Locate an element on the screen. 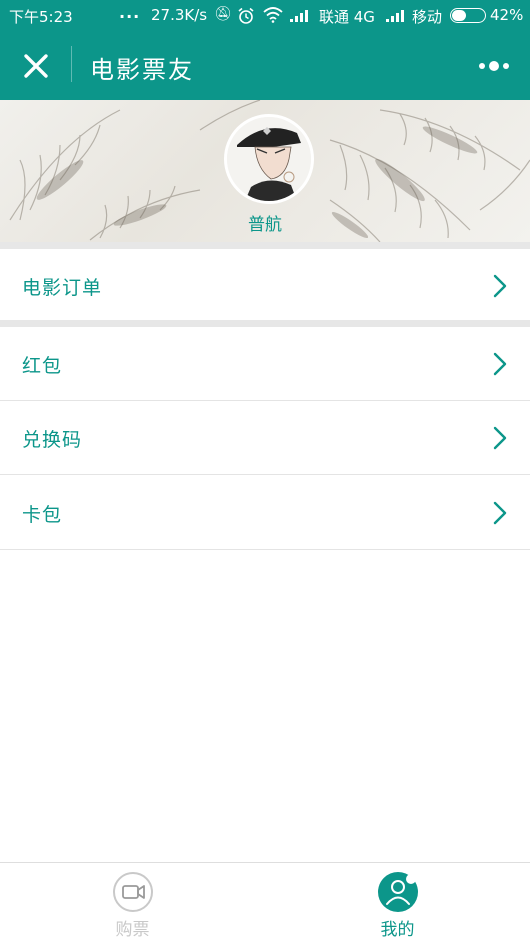 Image resolution: width=530 pixels, height=943 pixels. menu-item-movie-orders: 电影订单 is located at coordinates (265, 284).